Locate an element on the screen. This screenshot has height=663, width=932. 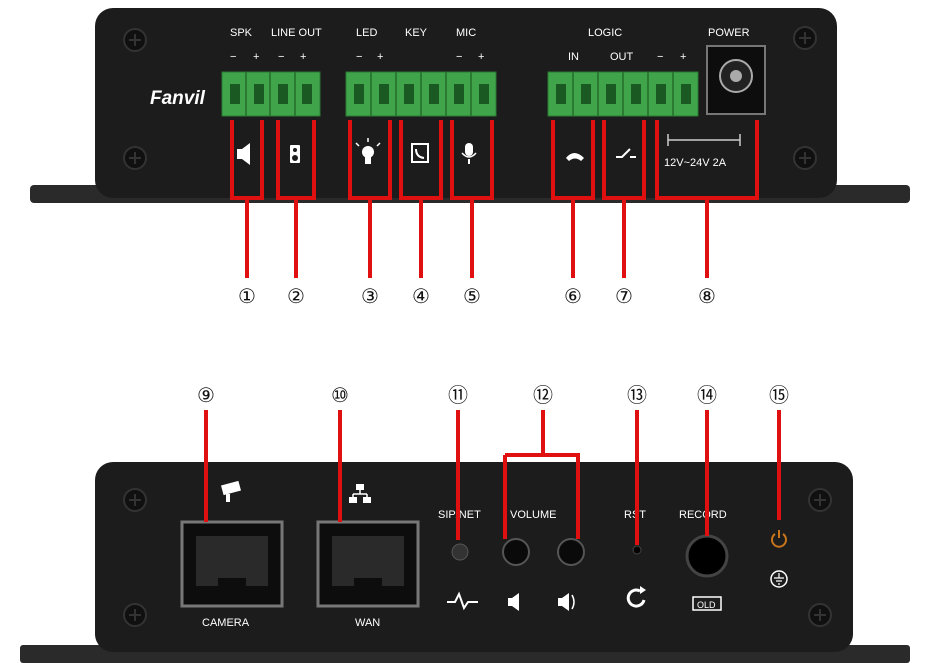
reset-pinhole is located at coordinates (637, 550).